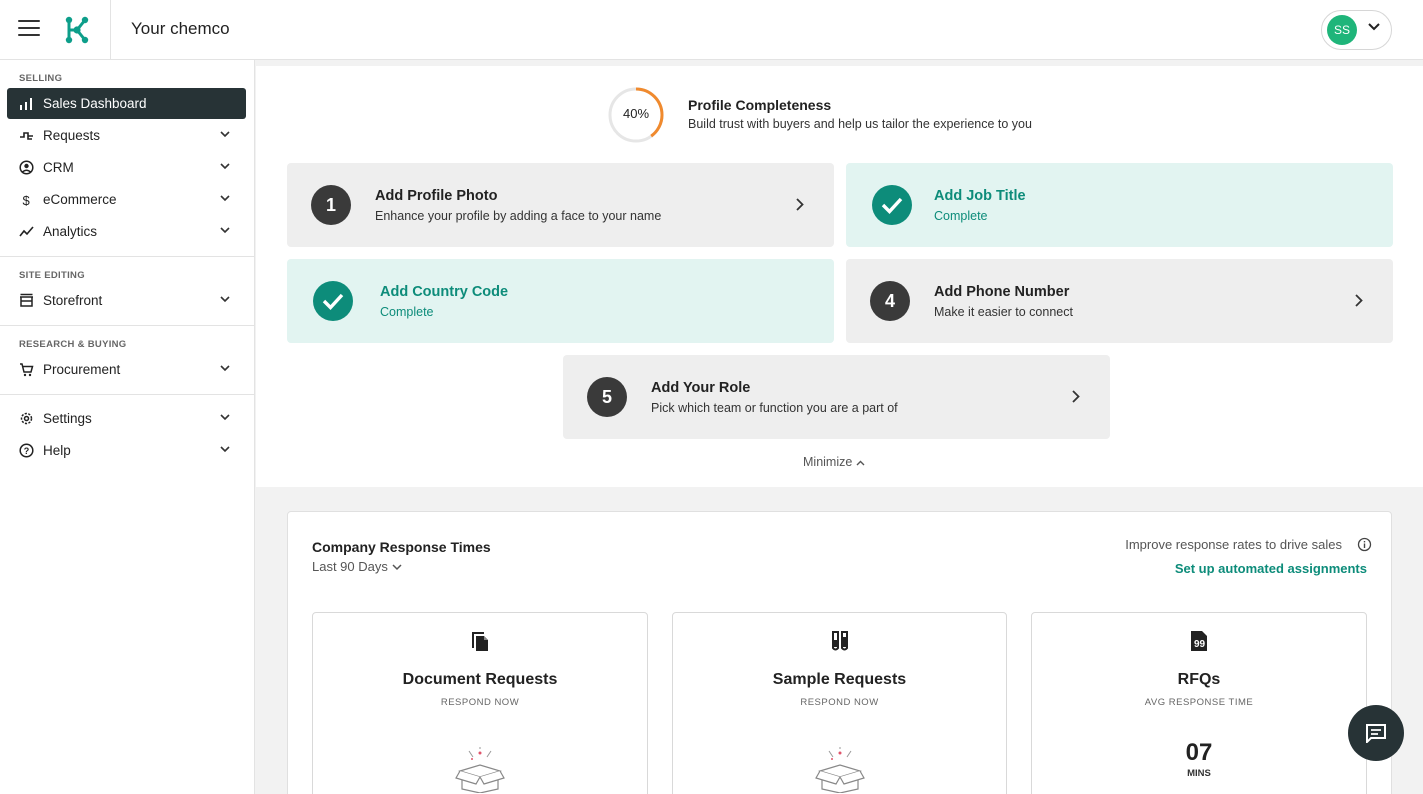 This screenshot has width=1423, height=794. Describe the element at coordinates (607, 397) in the screenshot. I see `step-number: 5` at that location.